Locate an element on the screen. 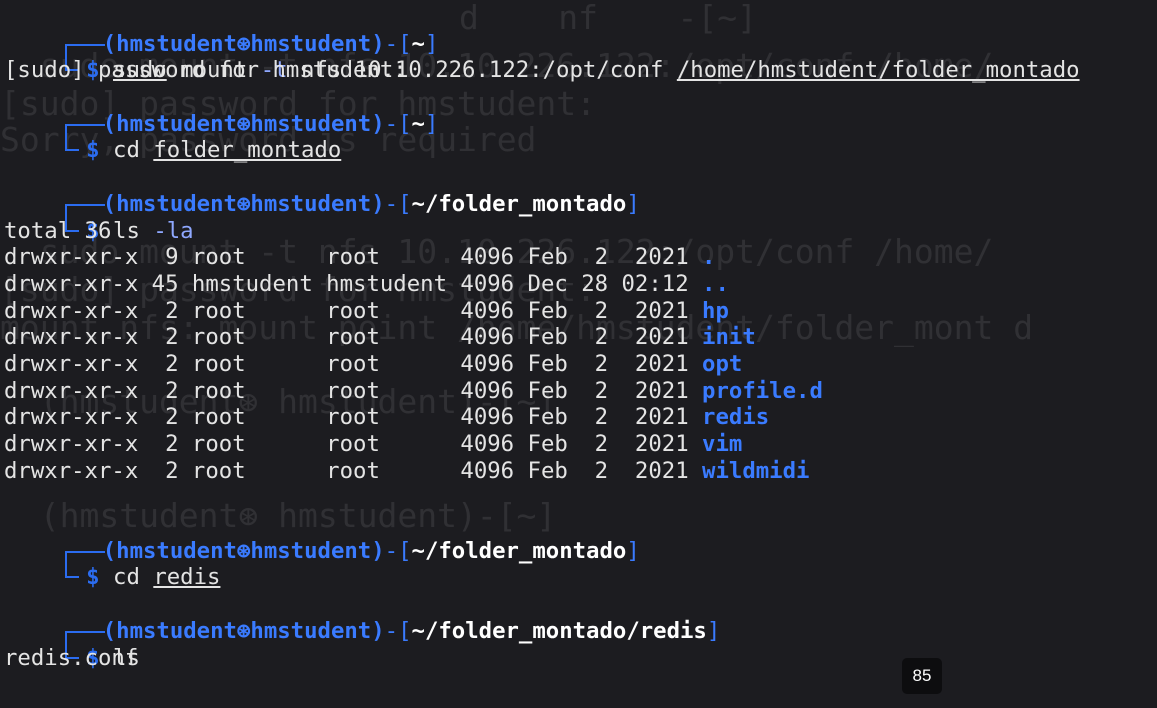 This screenshot has width=1157, height=708. listing-row: drwxr-xr-x 9 root root 4096 Feb 2 2021 . is located at coordinates (580, 257).